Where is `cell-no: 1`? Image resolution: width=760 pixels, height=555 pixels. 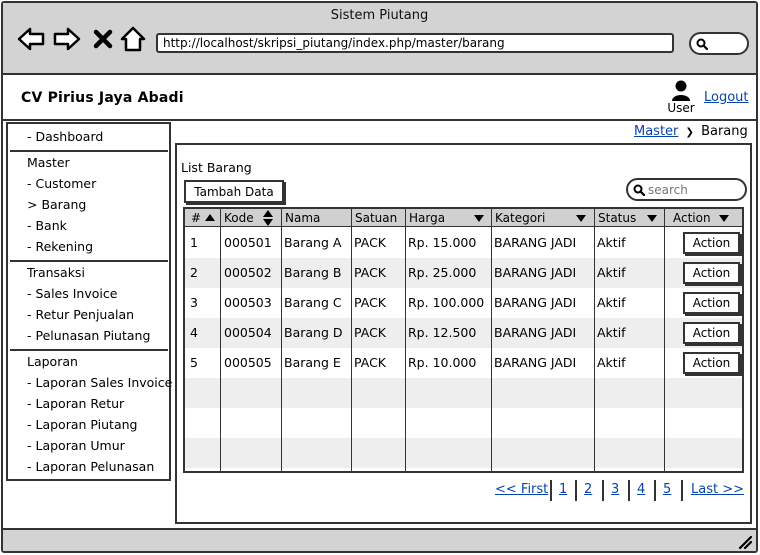
cell-no: 1 is located at coordinates (194, 242).